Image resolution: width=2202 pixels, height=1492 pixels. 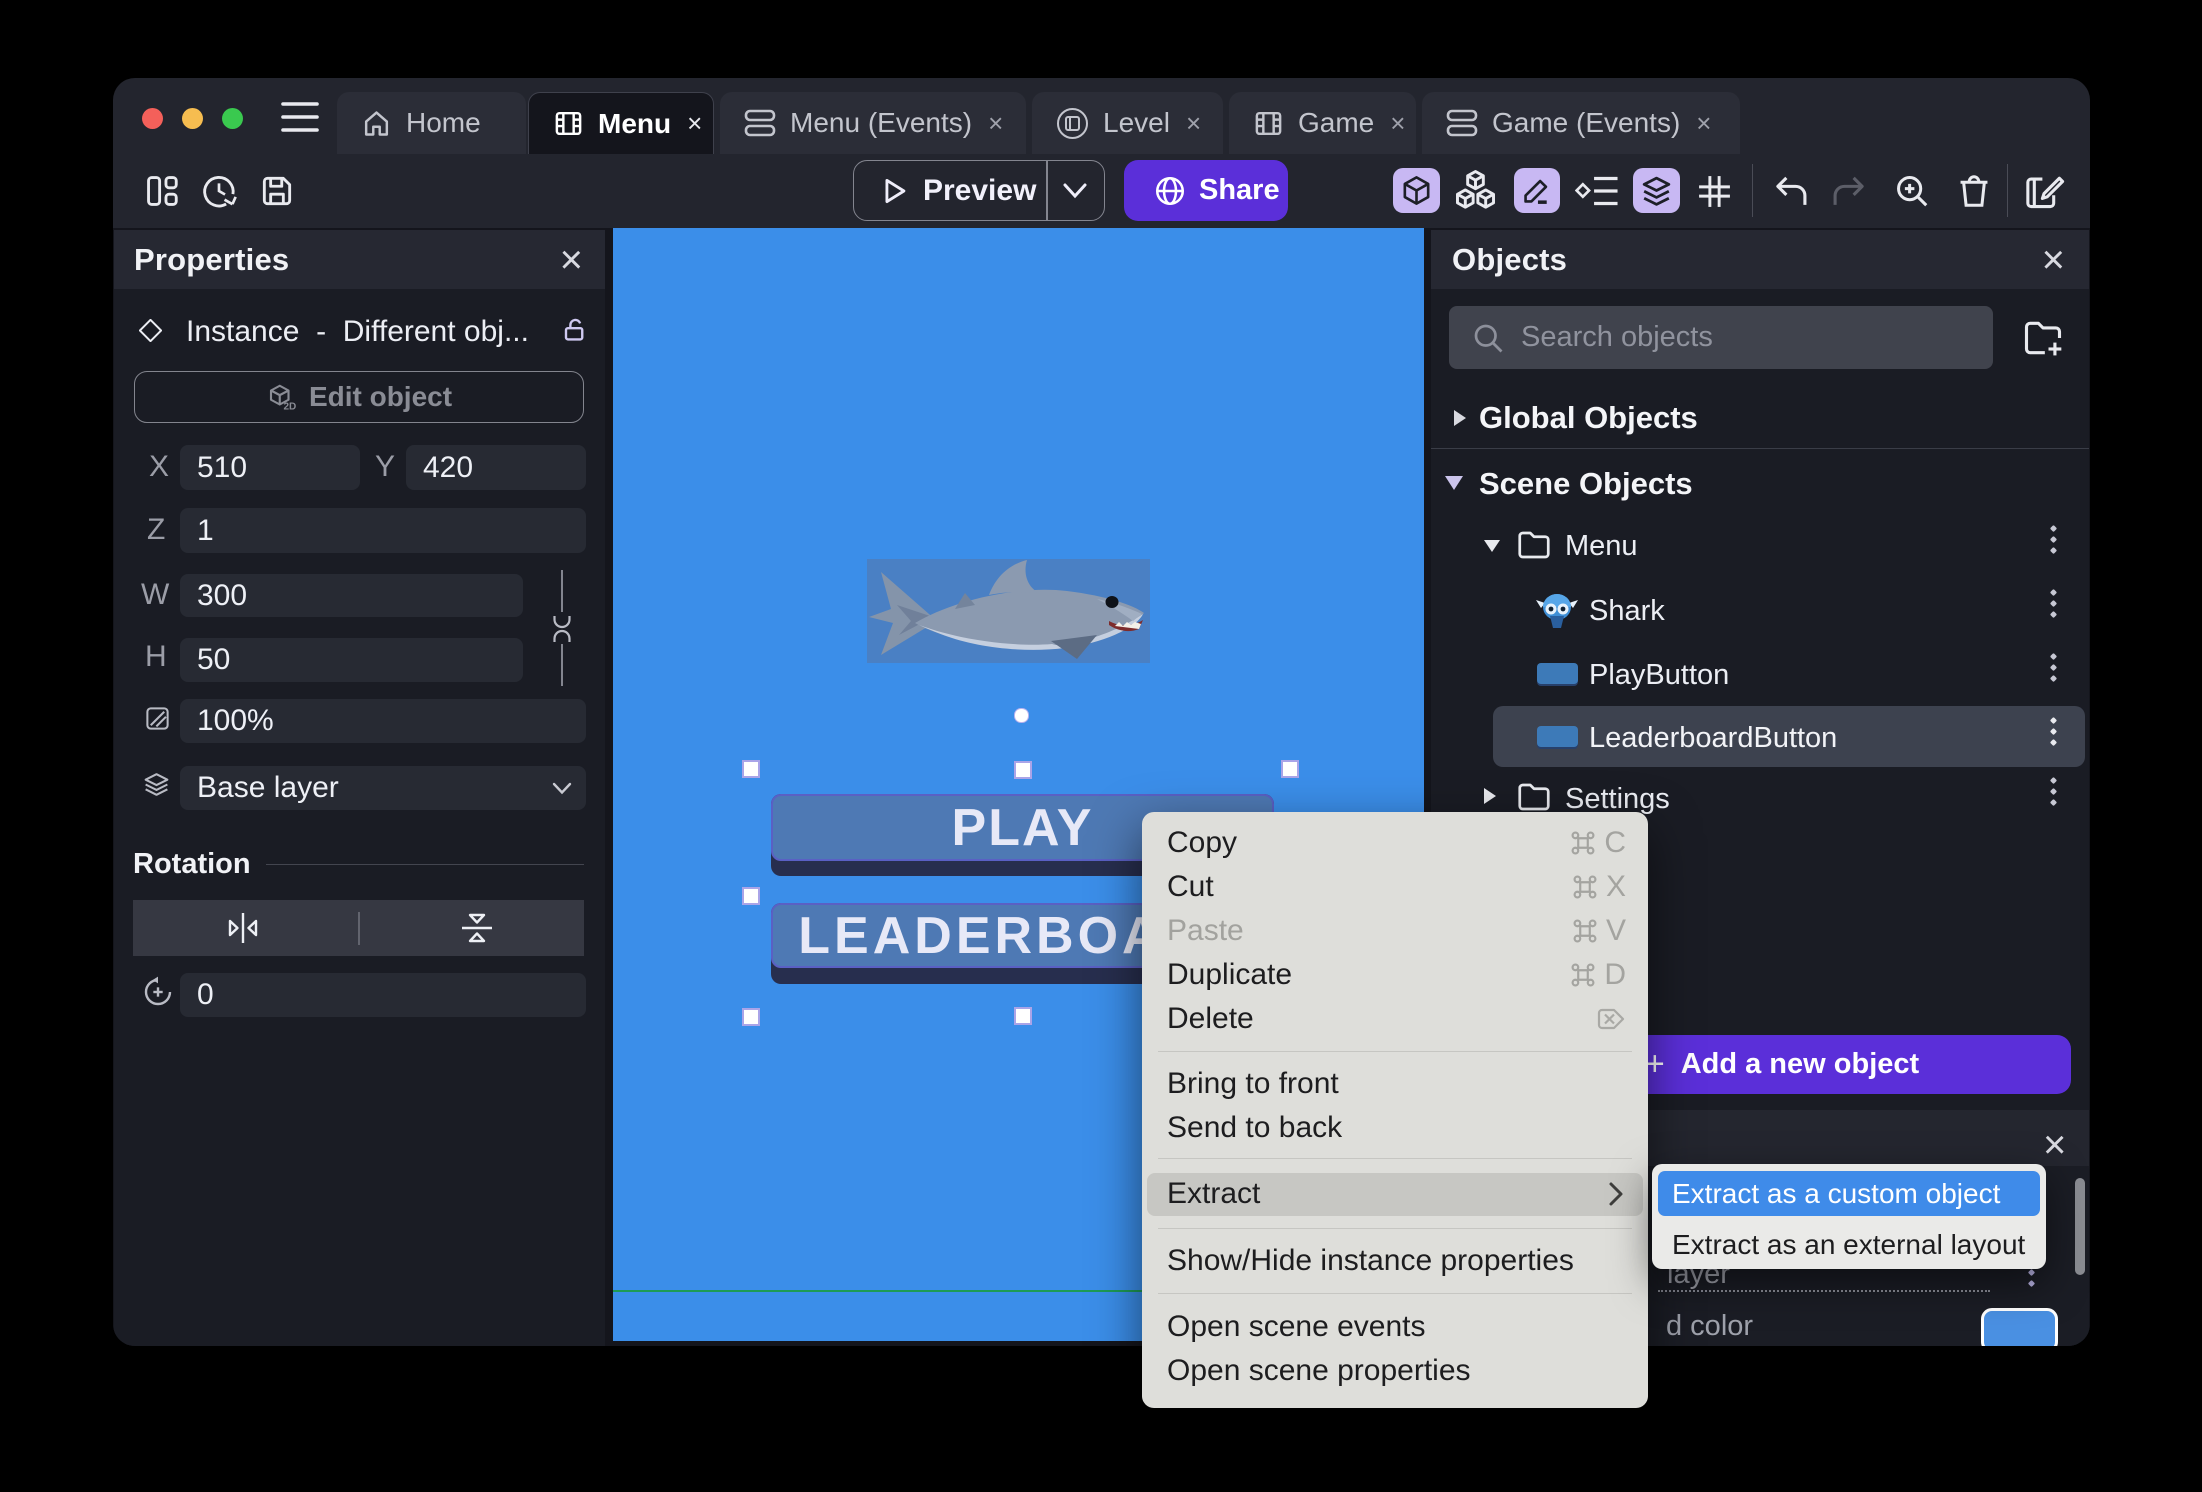 What do you see at coordinates (289, 407) in the screenshot?
I see `svg-text: 2D` at bounding box center [289, 407].